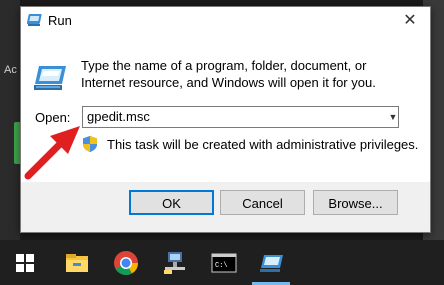 The height and width of the screenshot is (285, 444). I want to click on desktop-background-left, so click(10, 120).